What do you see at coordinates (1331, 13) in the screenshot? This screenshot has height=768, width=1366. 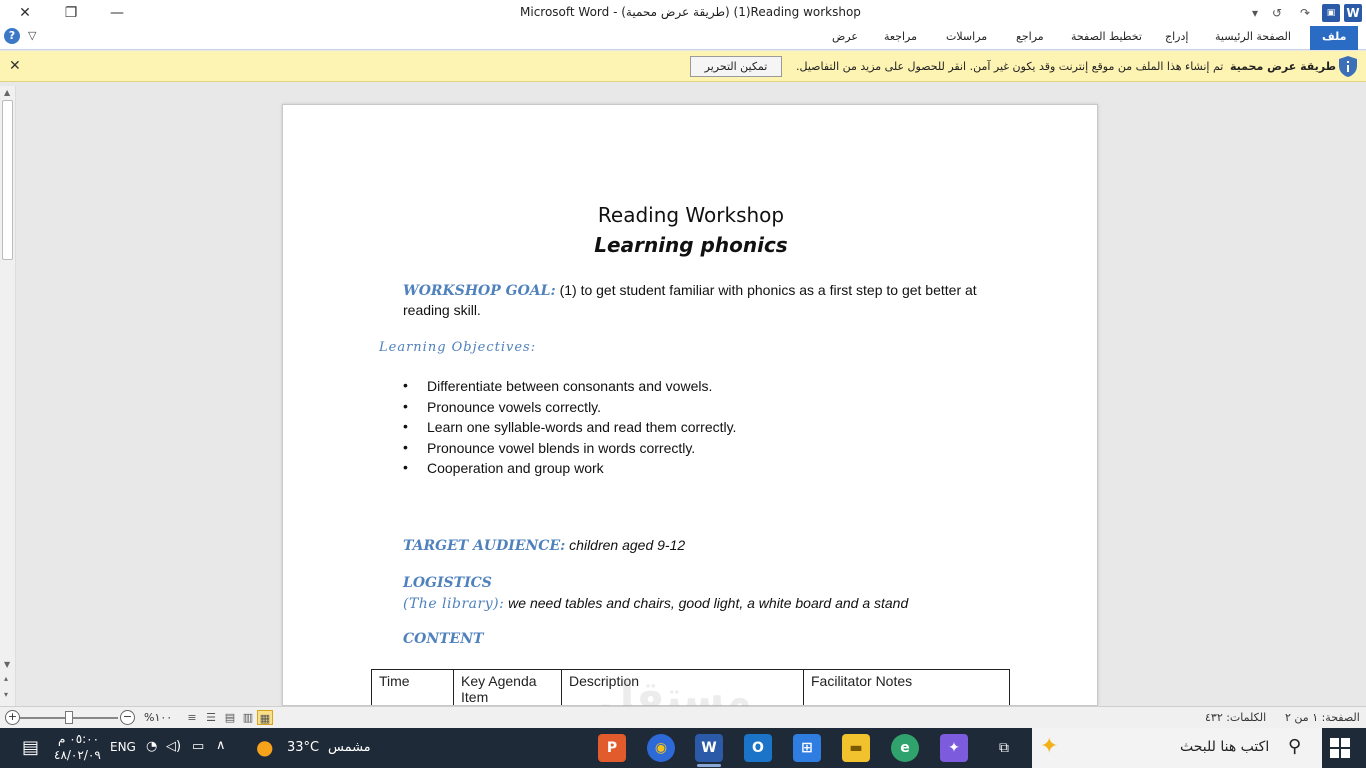 I see `save-icon: ▣` at bounding box center [1331, 13].